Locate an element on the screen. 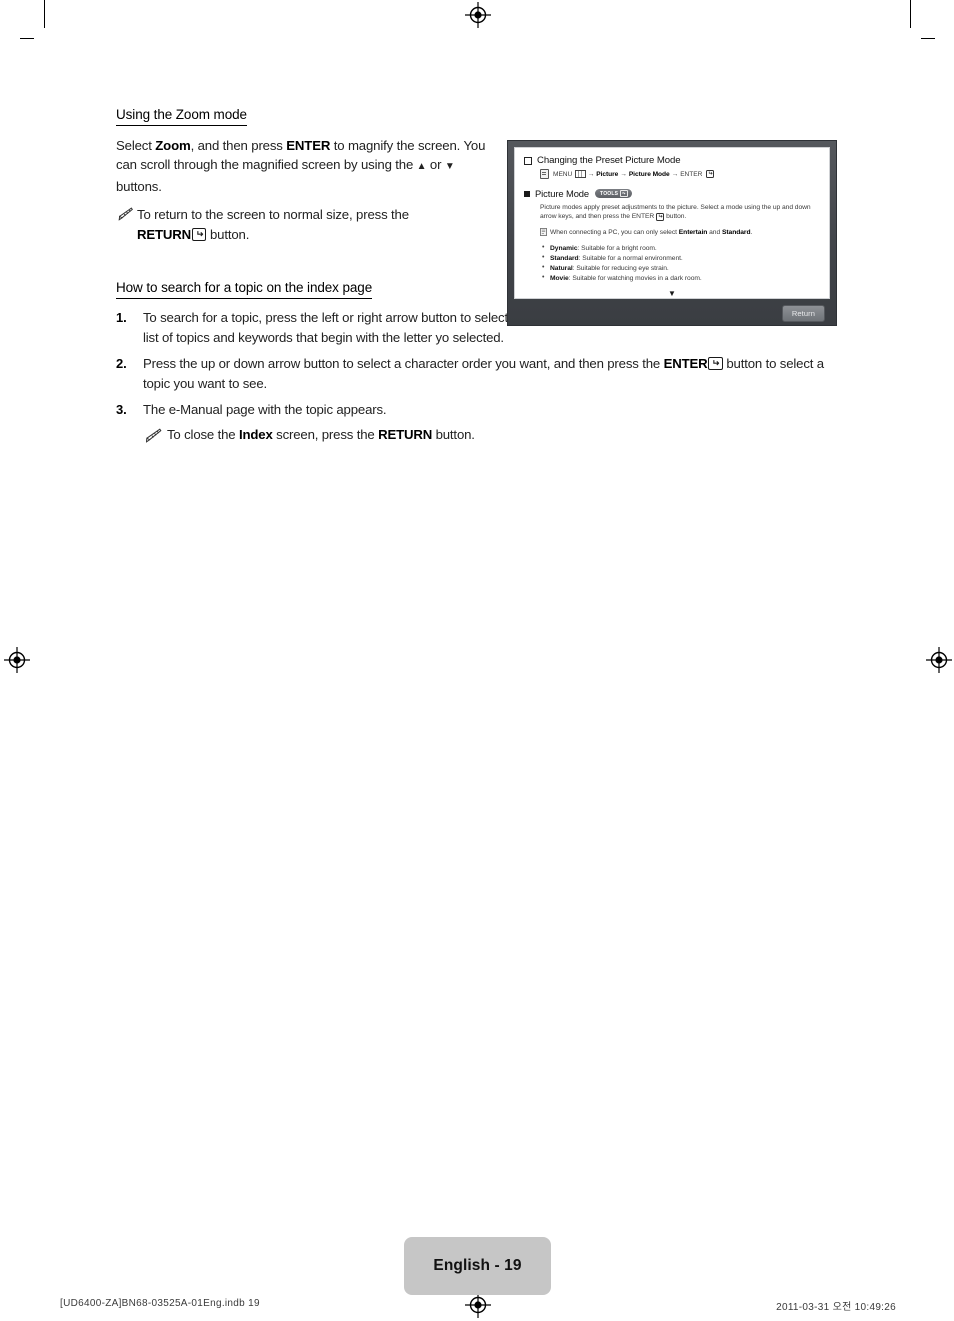 This screenshot has width=954, height=1321. tv-path-arrow-1: → is located at coordinates (591, 174).